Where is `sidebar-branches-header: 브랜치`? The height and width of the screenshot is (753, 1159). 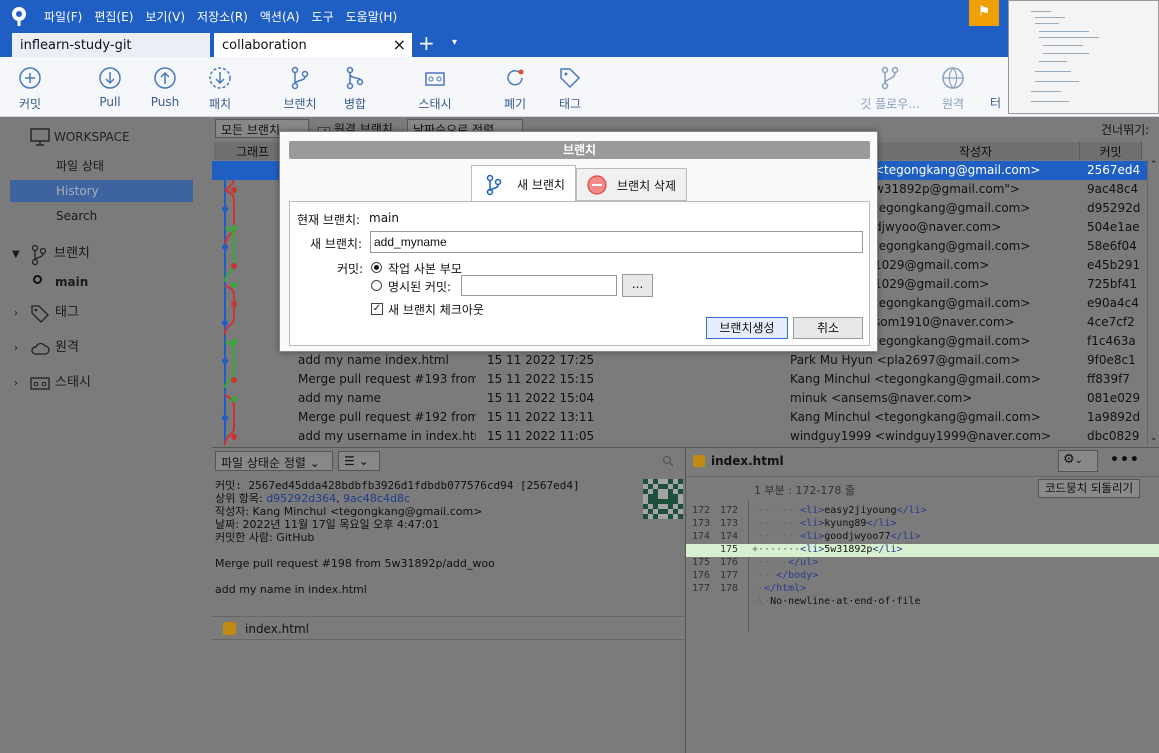 sidebar-branches-header: 브랜치 is located at coordinates (104, 254).